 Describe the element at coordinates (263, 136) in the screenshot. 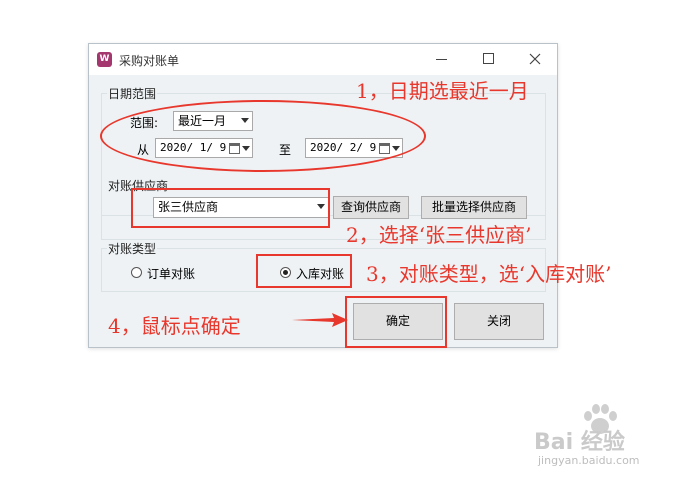

I see `date-range-highlight` at that location.